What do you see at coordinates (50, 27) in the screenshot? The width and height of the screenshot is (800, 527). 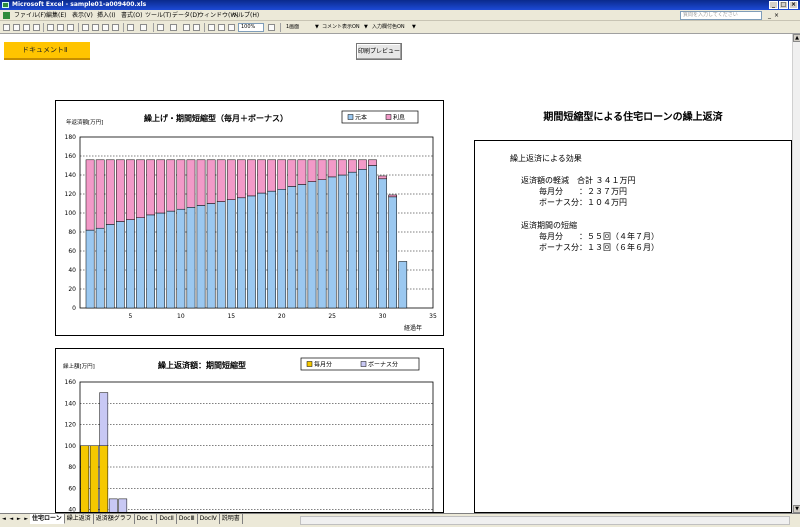 I see `print-icon` at bounding box center [50, 27].